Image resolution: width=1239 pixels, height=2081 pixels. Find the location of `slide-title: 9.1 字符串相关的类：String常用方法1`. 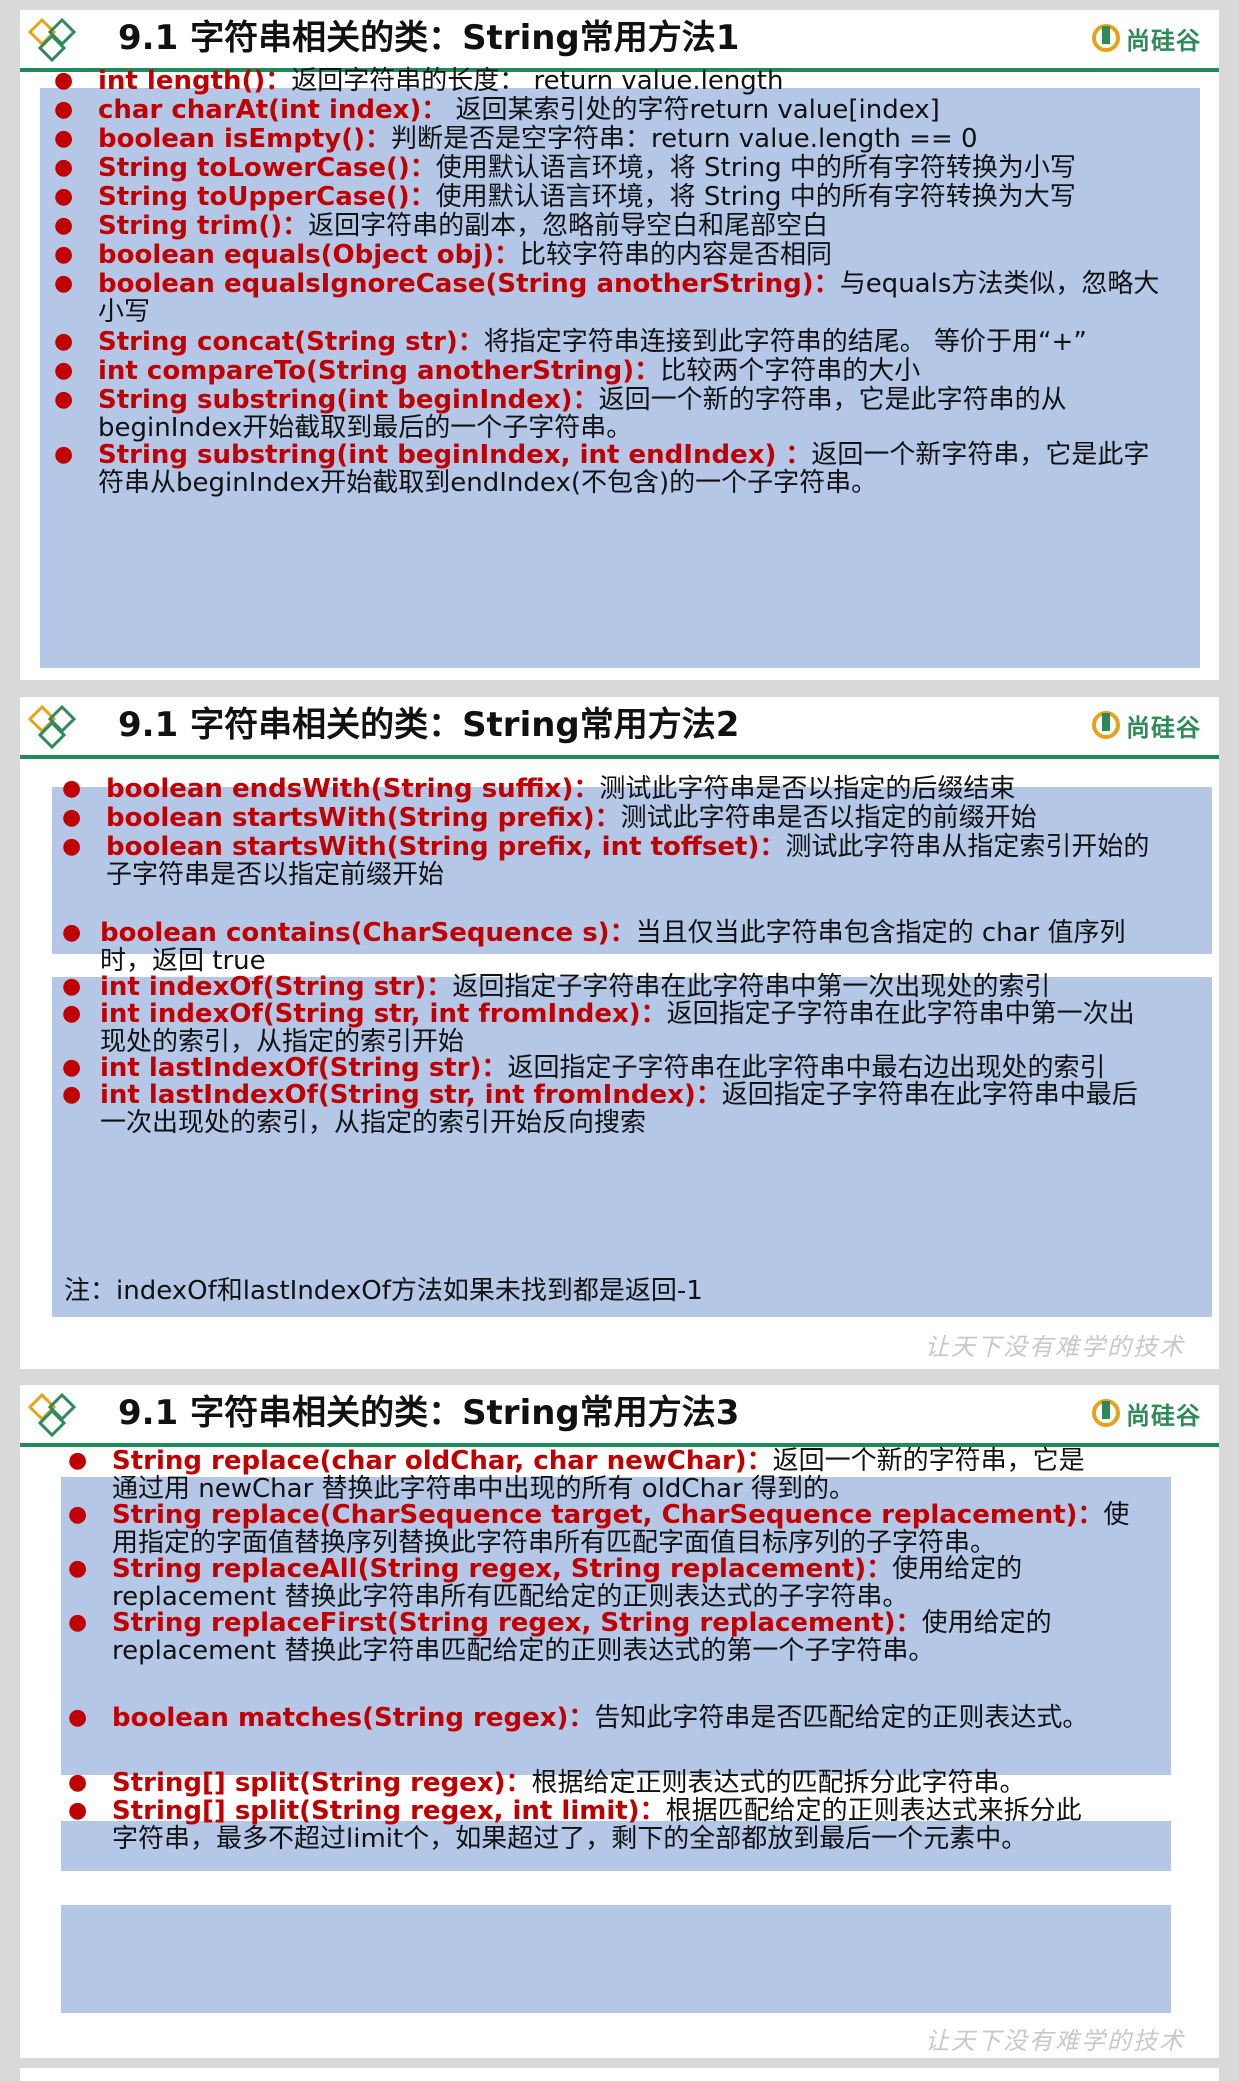

slide-title: 9.1 字符串相关的类：String常用方法1 is located at coordinates (429, 38).